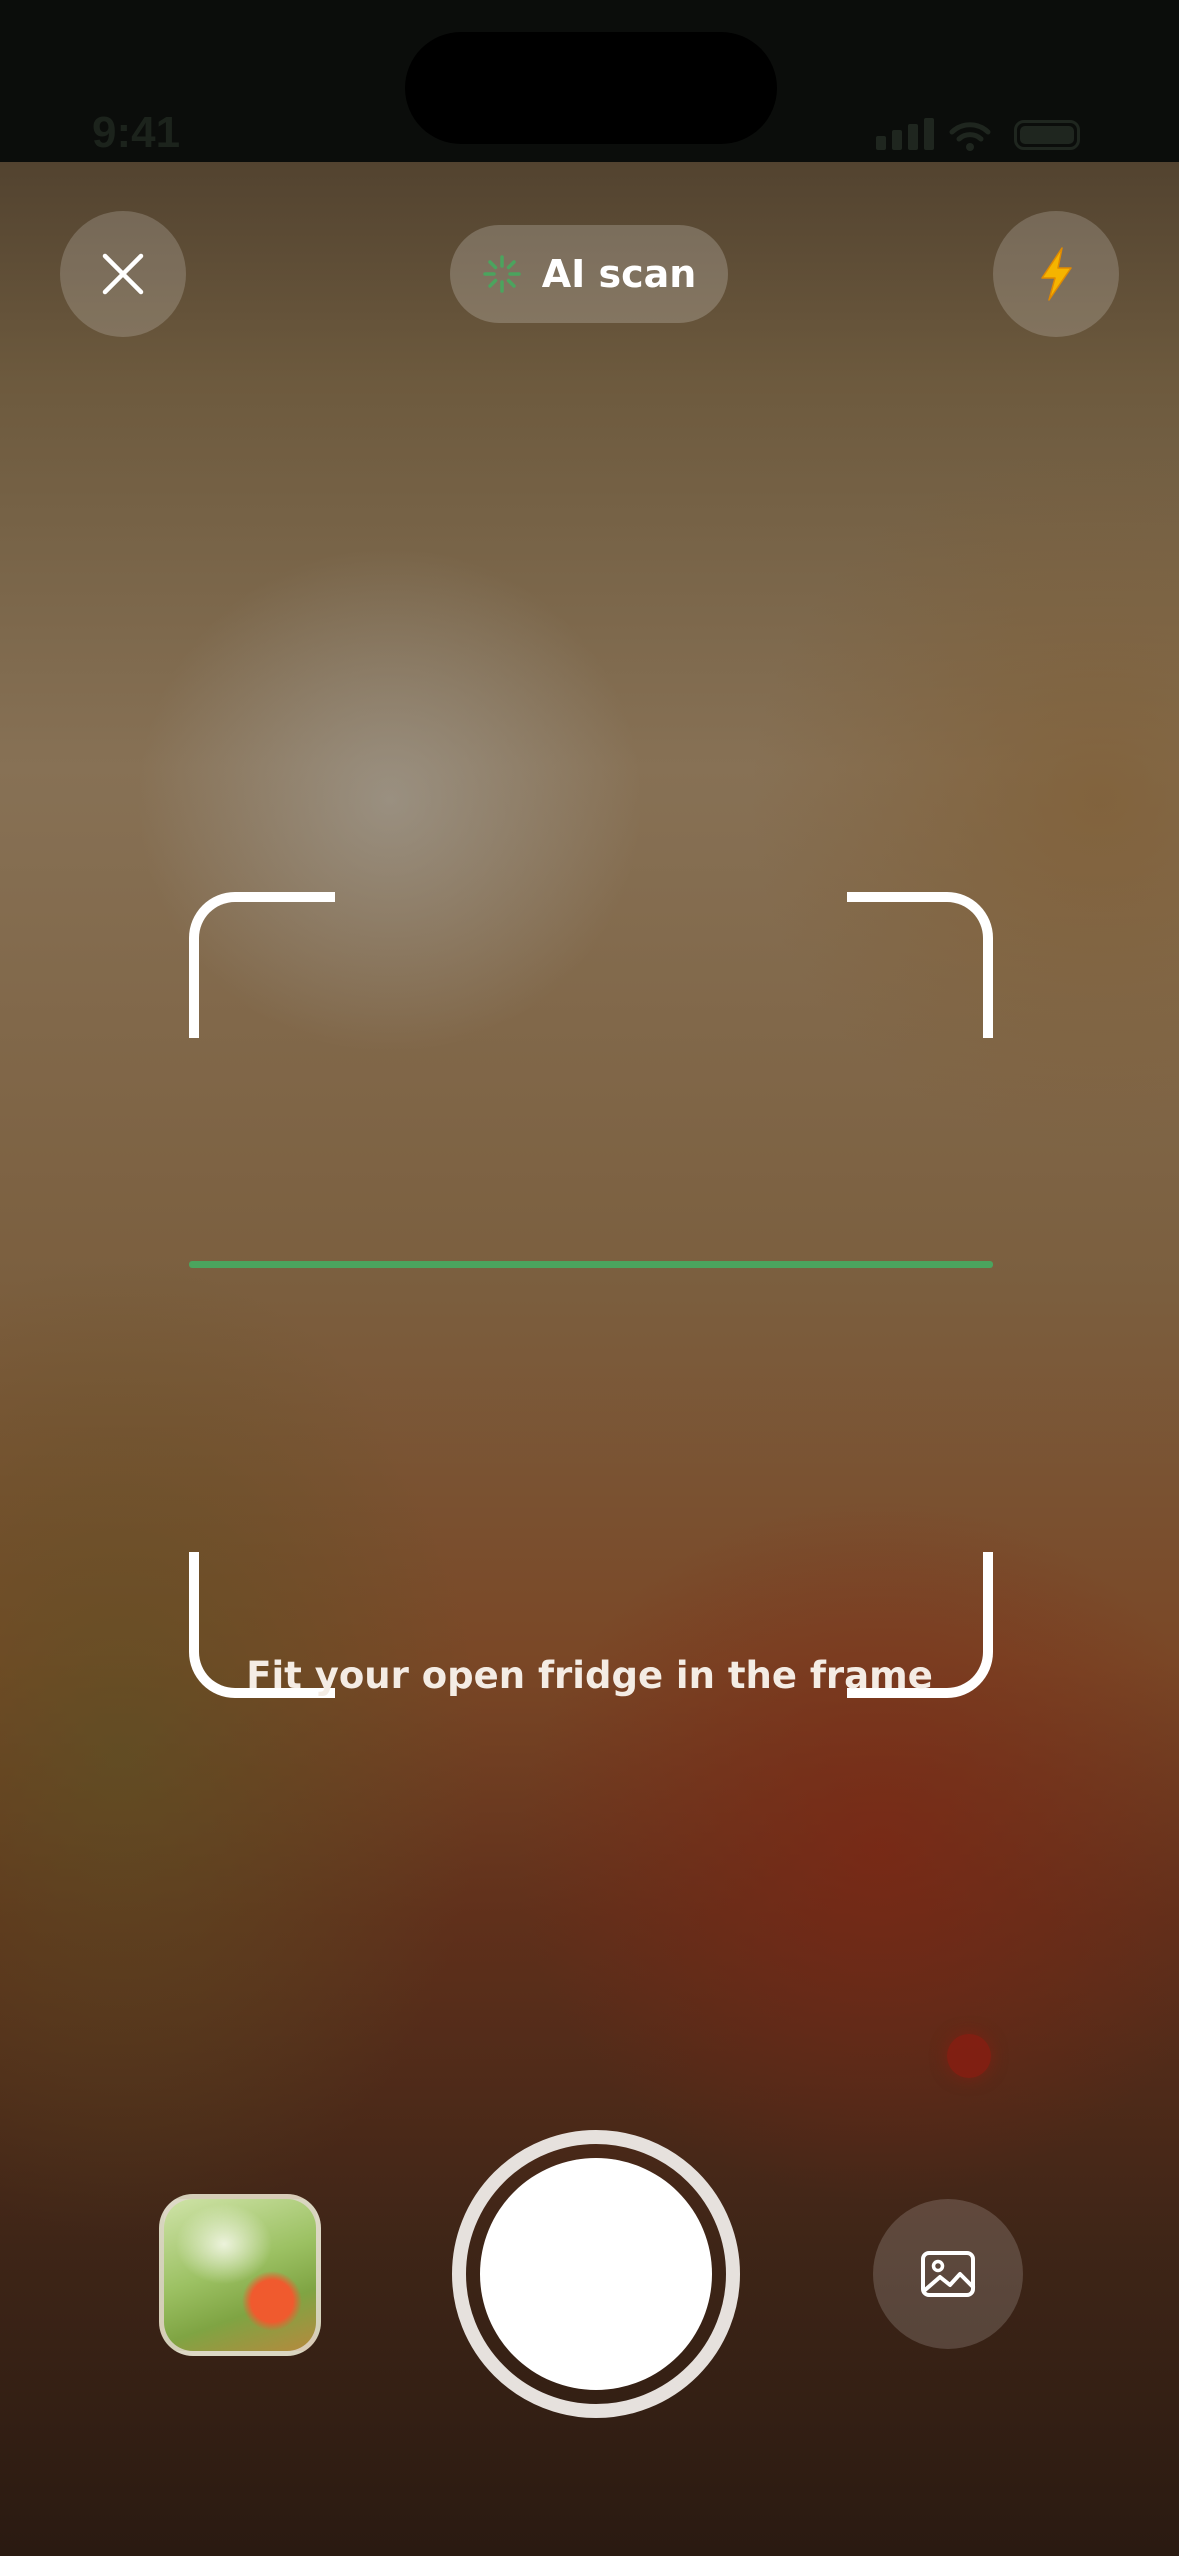 The image size is (1179, 2556). What do you see at coordinates (908, 134) in the screenshot?
I see `cellular-signal-icon` at bounding box center [908, 134].